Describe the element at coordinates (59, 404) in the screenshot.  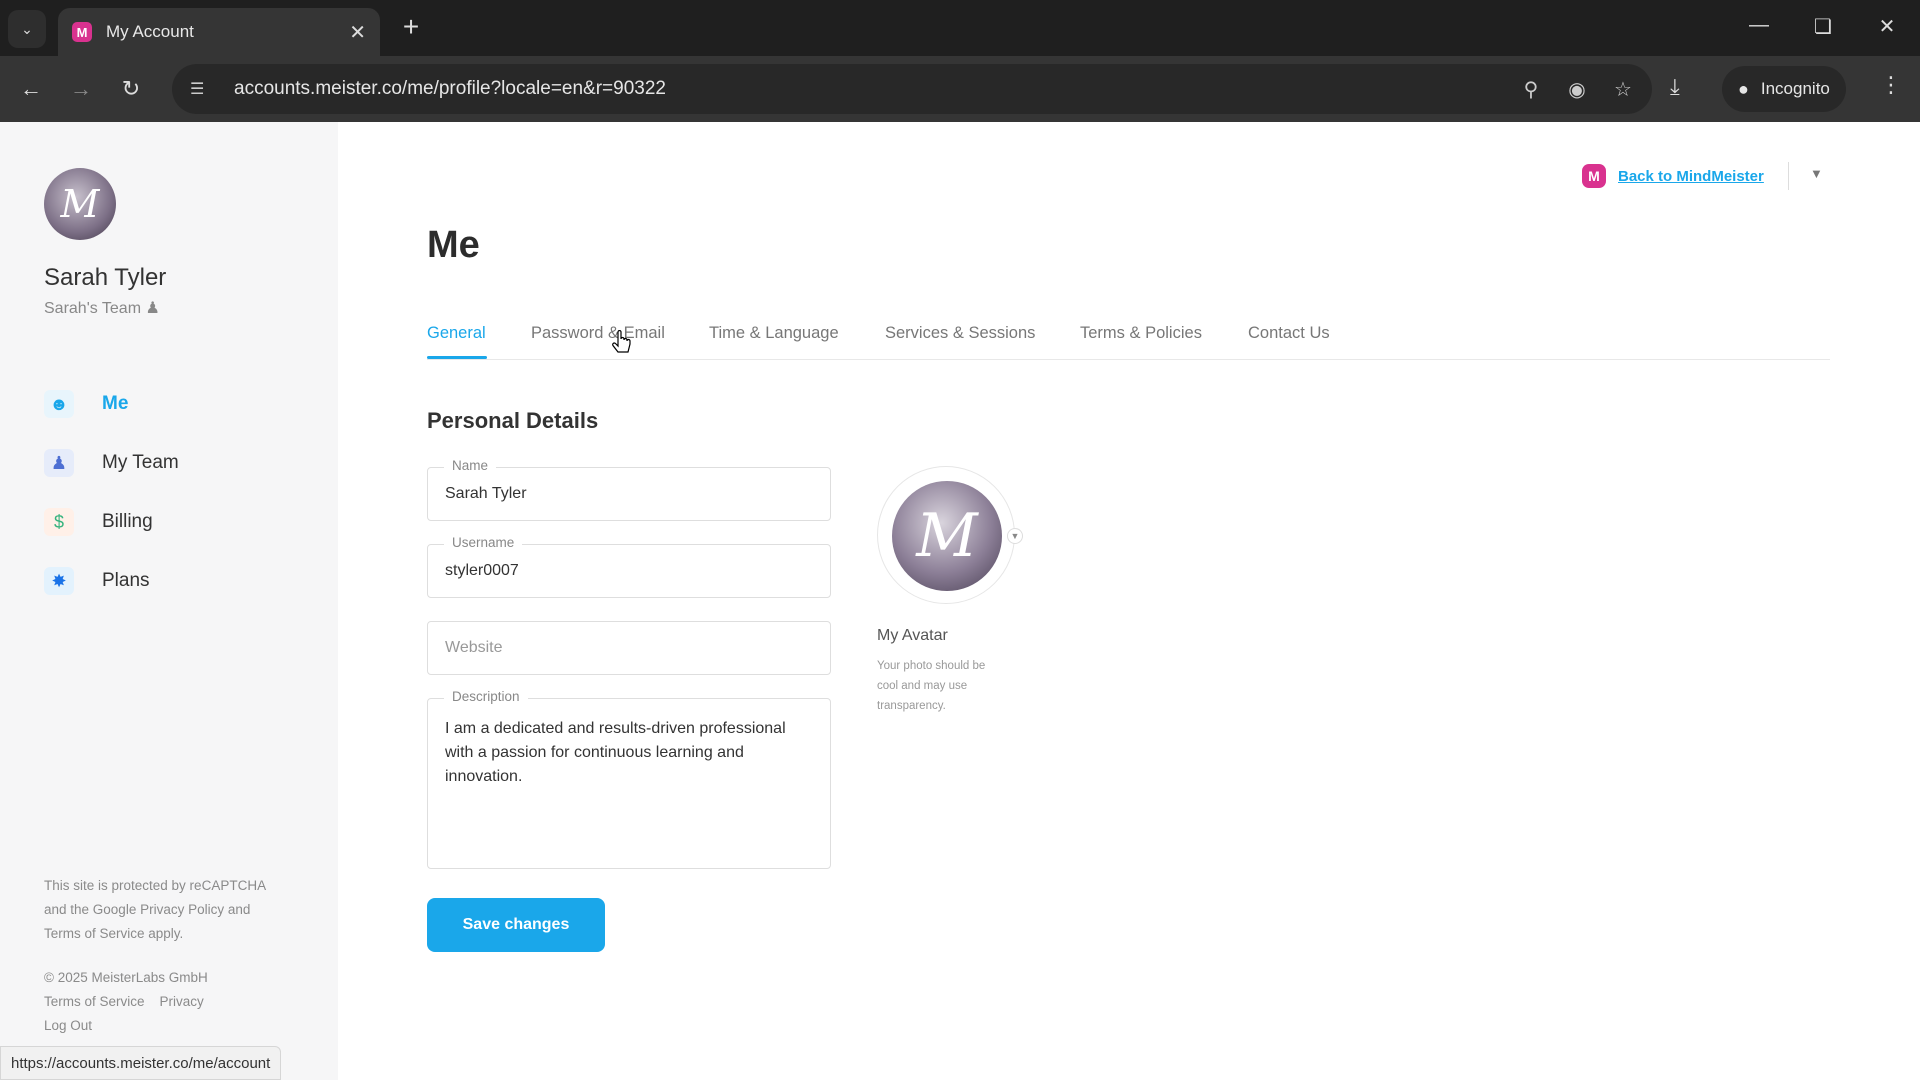
I see `profile-card-icon: ☻` at that location.